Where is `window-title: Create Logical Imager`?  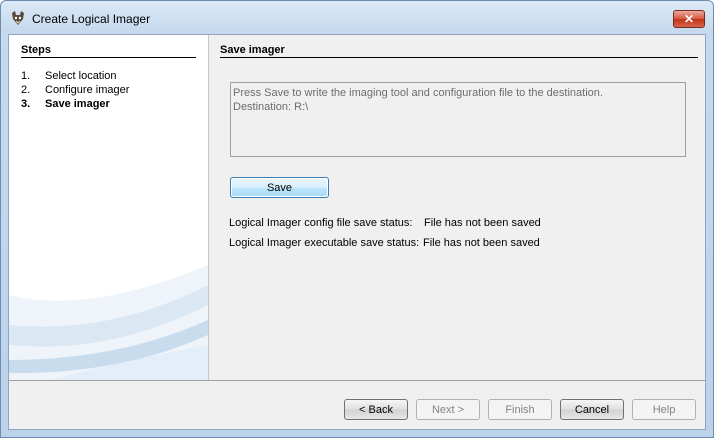
window-title: Create Logical Imager is located at coordinates (91, 19).